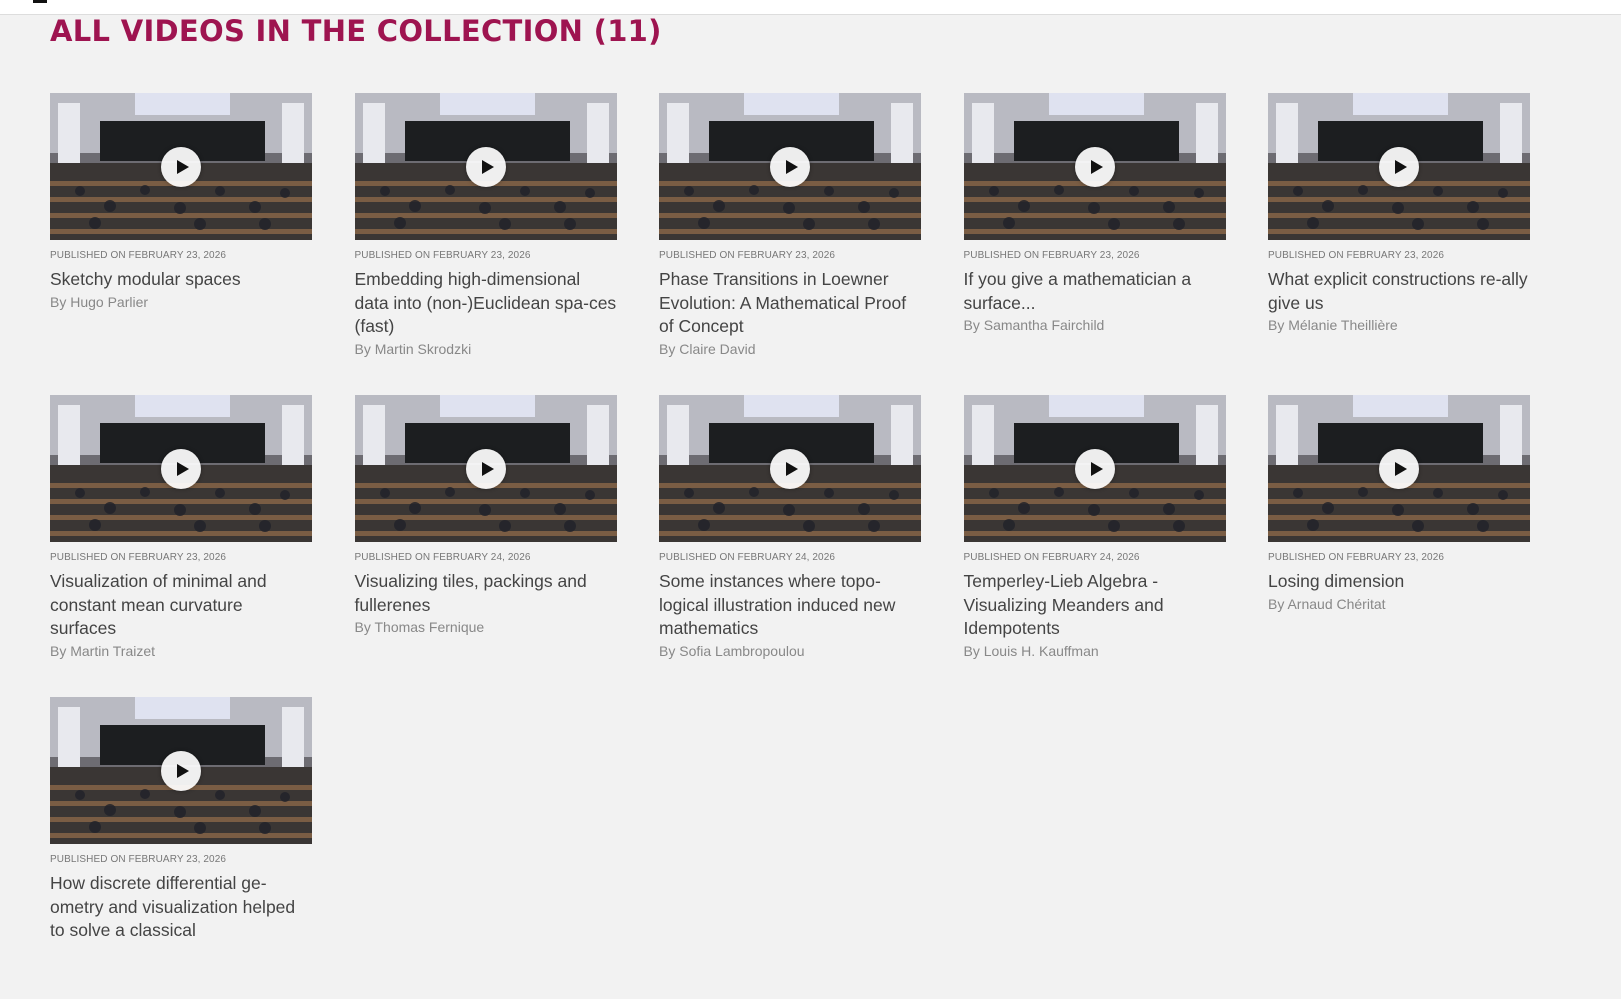  What do you see at coordinates (810, 7) in the screenshot?
I see `top-navigation-bar` at bounding box center [810, 7].